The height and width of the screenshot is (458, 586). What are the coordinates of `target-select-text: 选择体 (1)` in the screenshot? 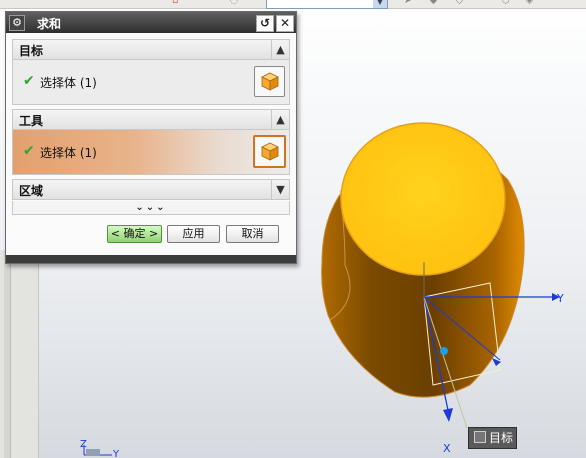 It's located at (68, 83).